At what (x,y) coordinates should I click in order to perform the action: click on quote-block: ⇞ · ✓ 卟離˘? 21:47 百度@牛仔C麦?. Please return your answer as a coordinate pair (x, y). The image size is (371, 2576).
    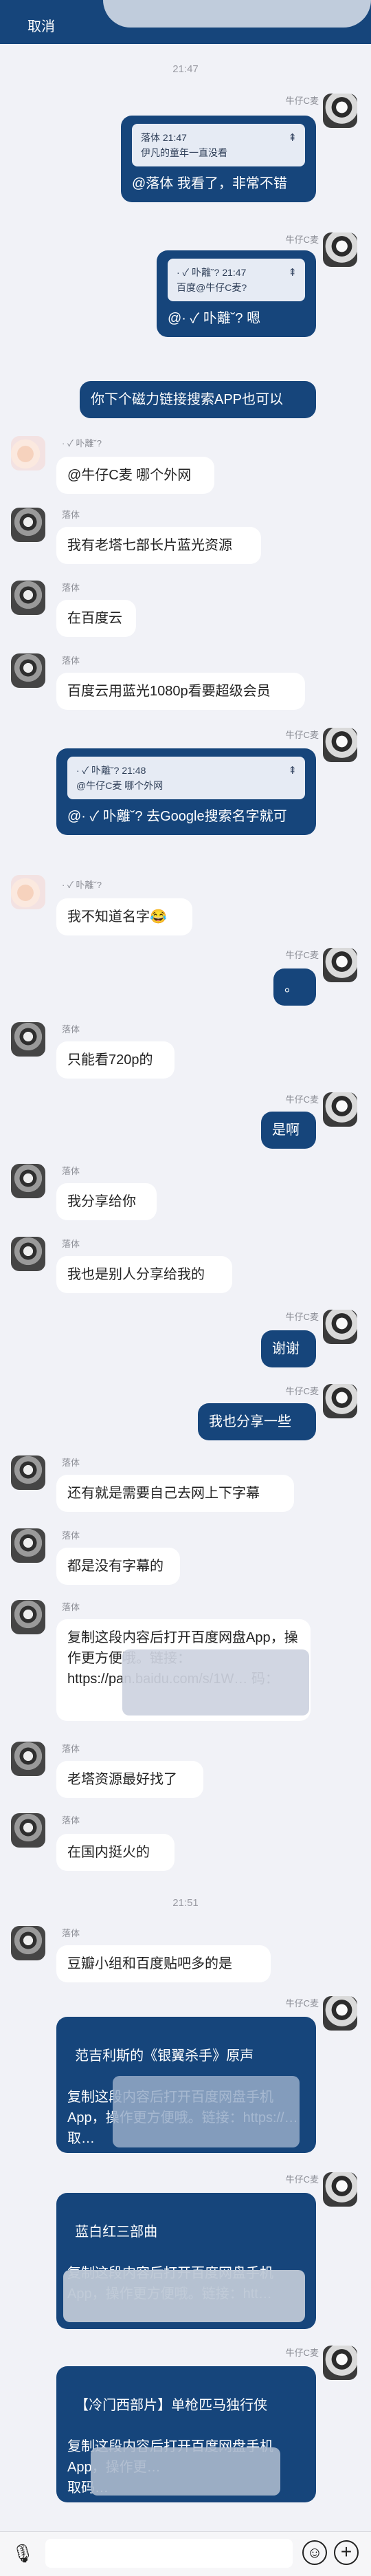
    Looking at the image, I should click on (237, 280).